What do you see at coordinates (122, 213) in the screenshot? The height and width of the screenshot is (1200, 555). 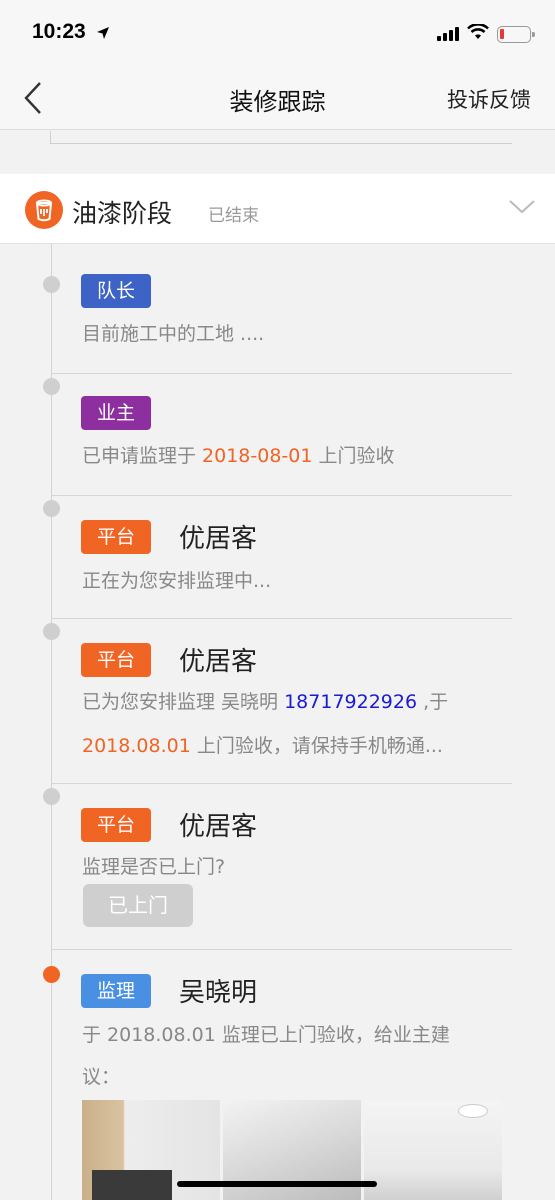 I see `stage-title: 油漆阶段` at bounding box center [122, 213].